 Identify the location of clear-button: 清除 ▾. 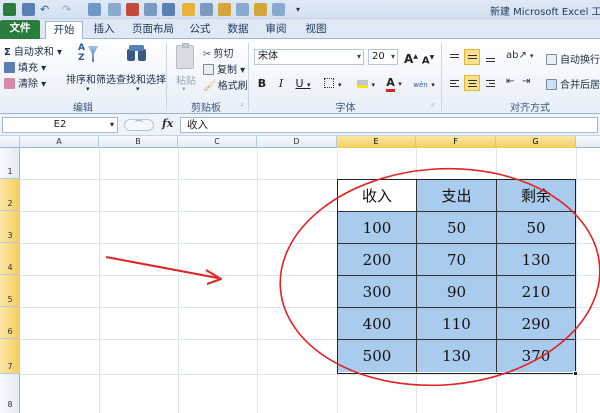
(25, 82).